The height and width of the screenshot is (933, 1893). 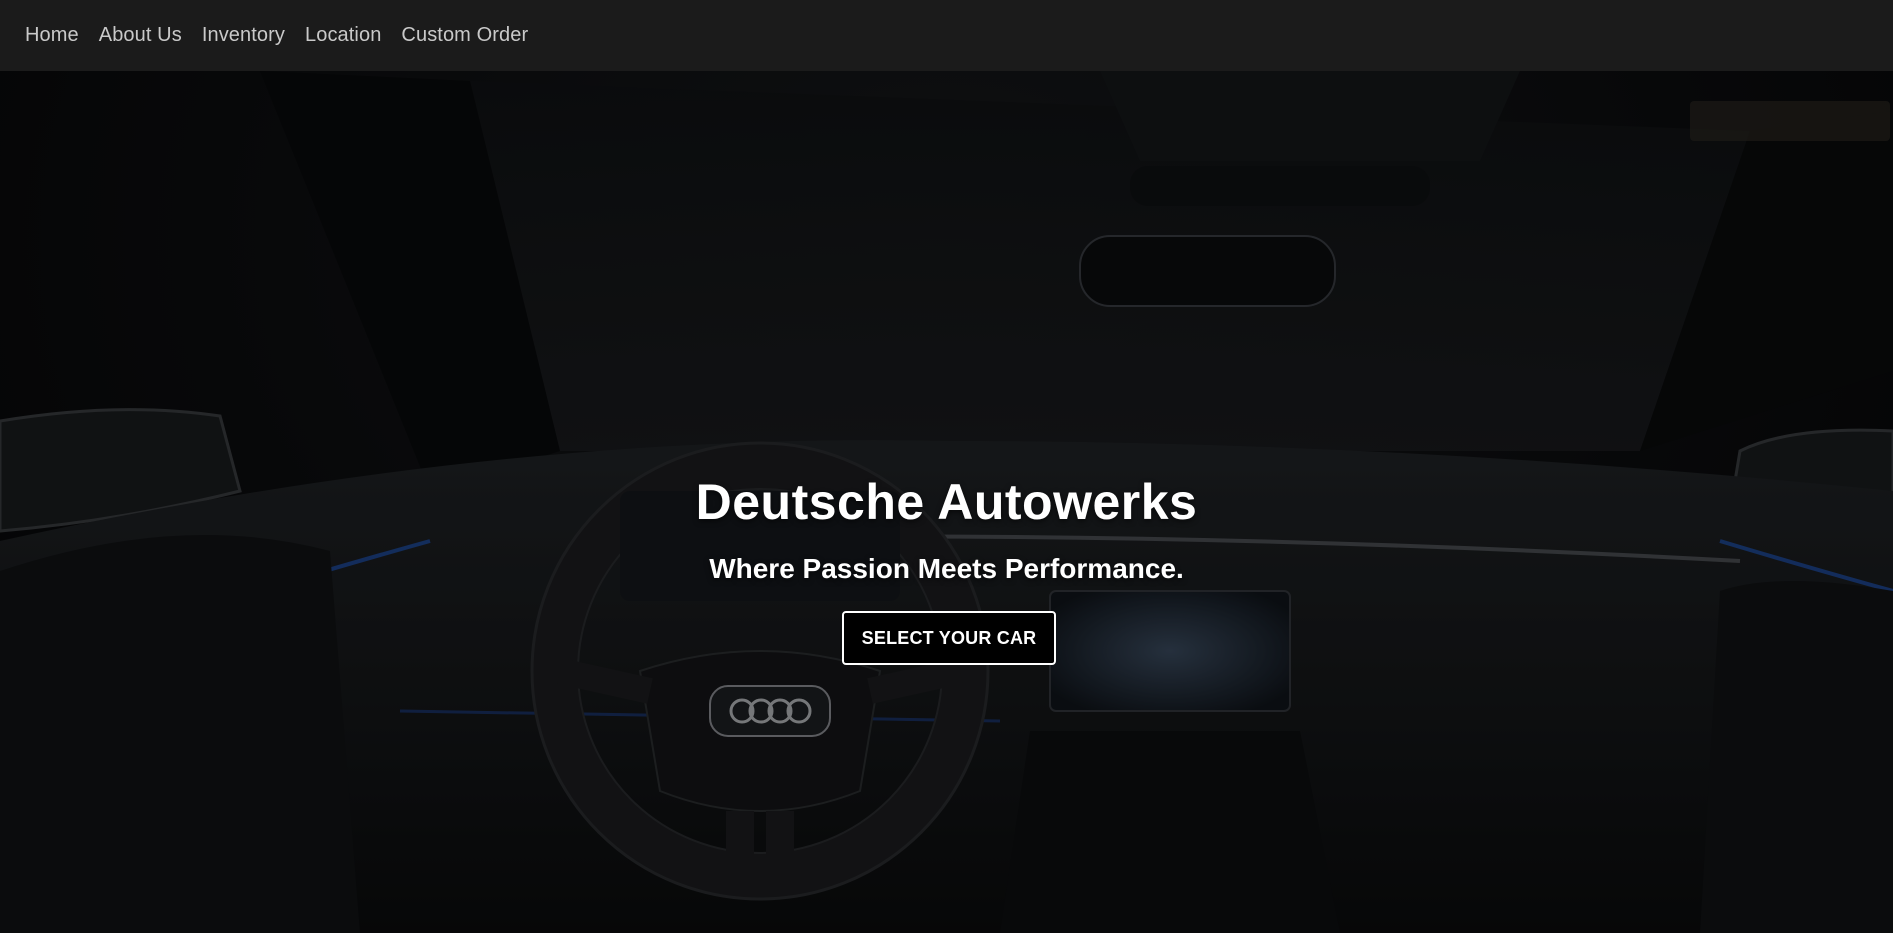 I want to click on nav-link-inventory: Inventory, so click(x=243, y=35).